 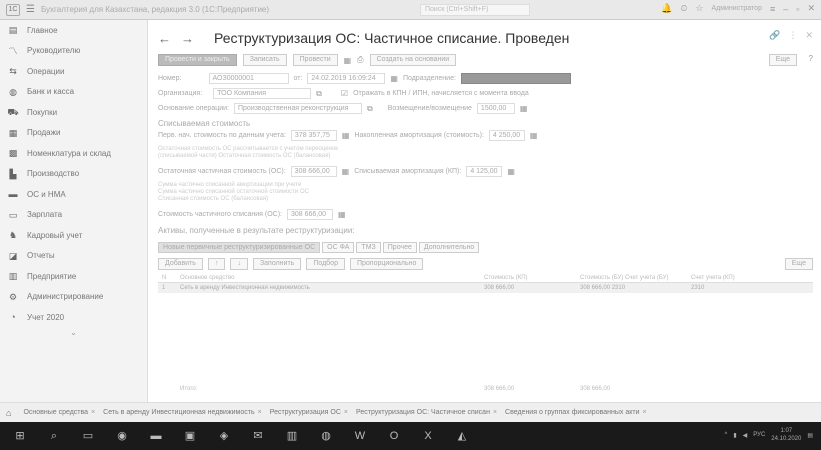 I want to click on move-up-button: ↑, so click(x=216, y=264).